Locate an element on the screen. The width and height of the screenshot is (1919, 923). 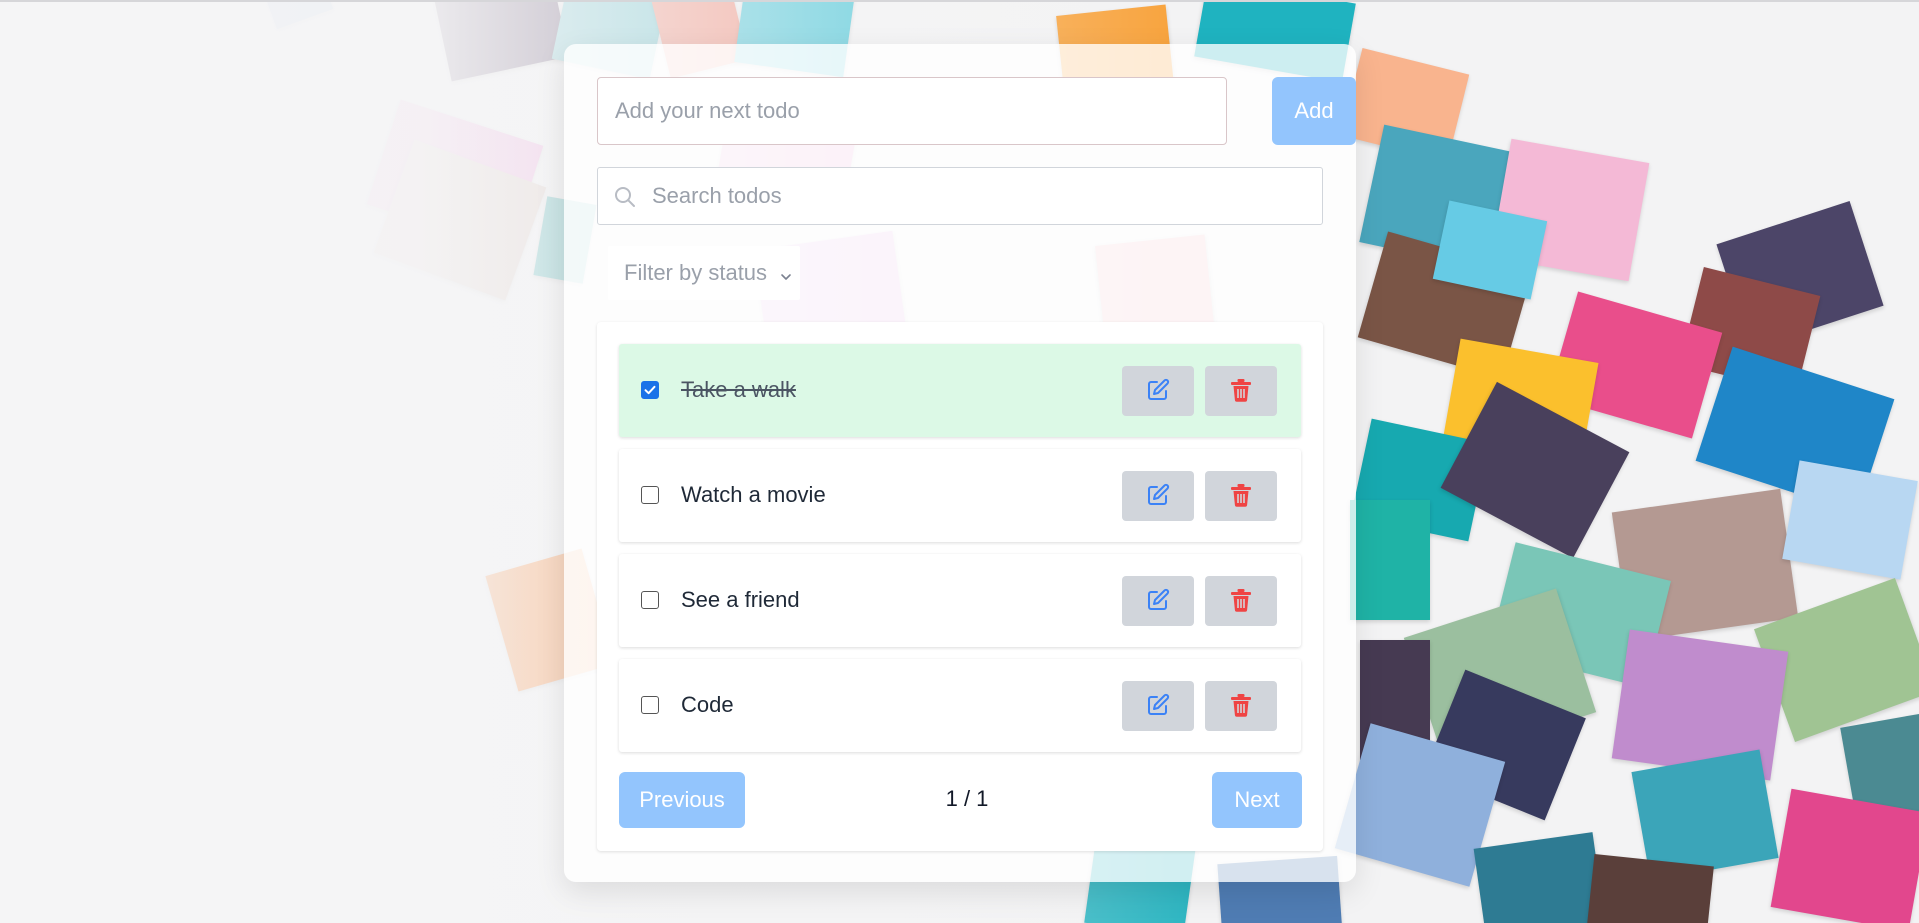
todo-item: Take a walk is located at coordinates (960, 390).